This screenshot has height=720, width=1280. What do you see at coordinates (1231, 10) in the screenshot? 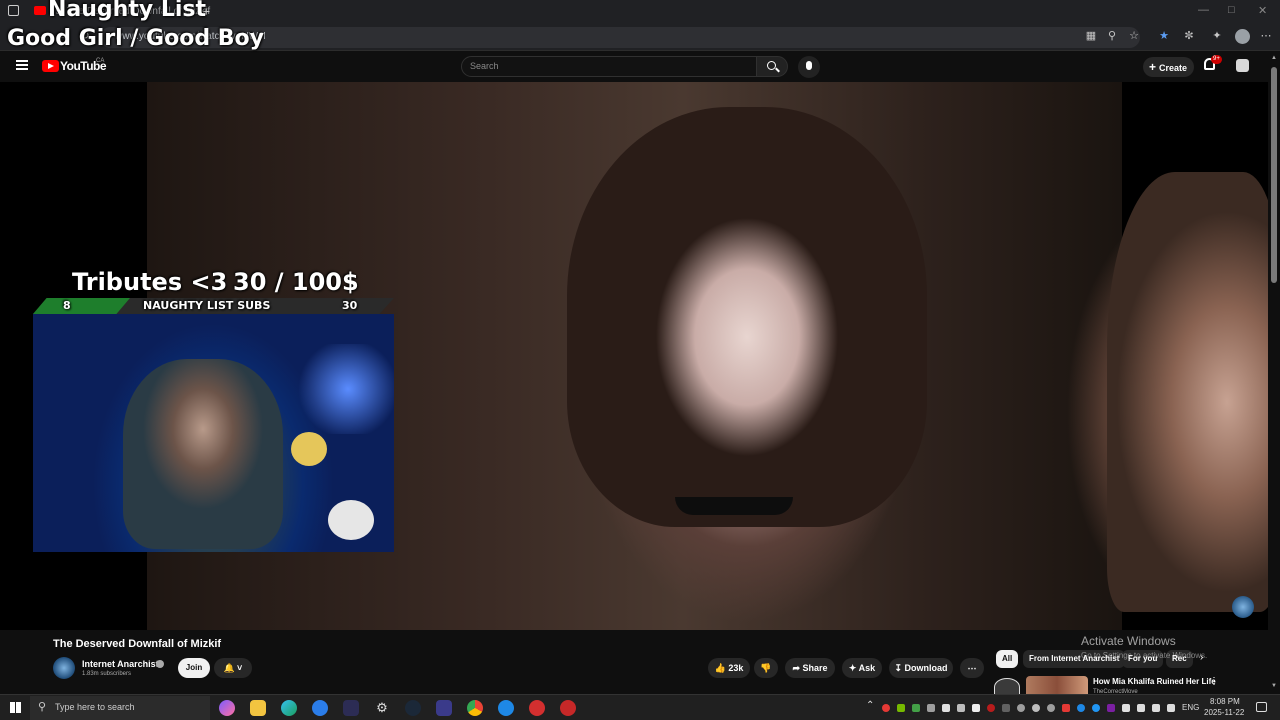
I see `maximize-icon: □` at bounding box center [1231, 10].